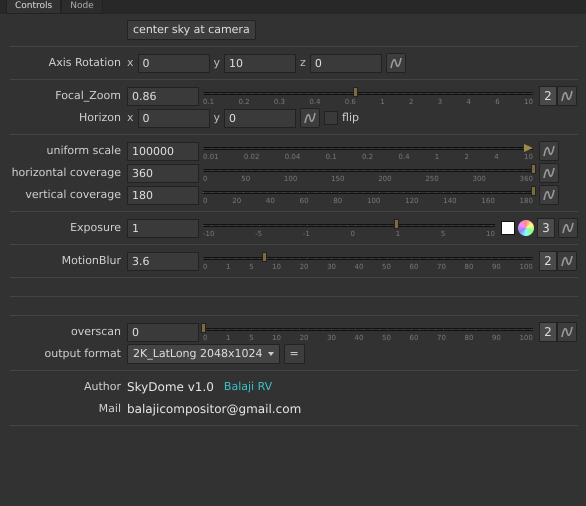 The image size is (586, 506). I want to click on field-label: Exposure, so click(95, 228).